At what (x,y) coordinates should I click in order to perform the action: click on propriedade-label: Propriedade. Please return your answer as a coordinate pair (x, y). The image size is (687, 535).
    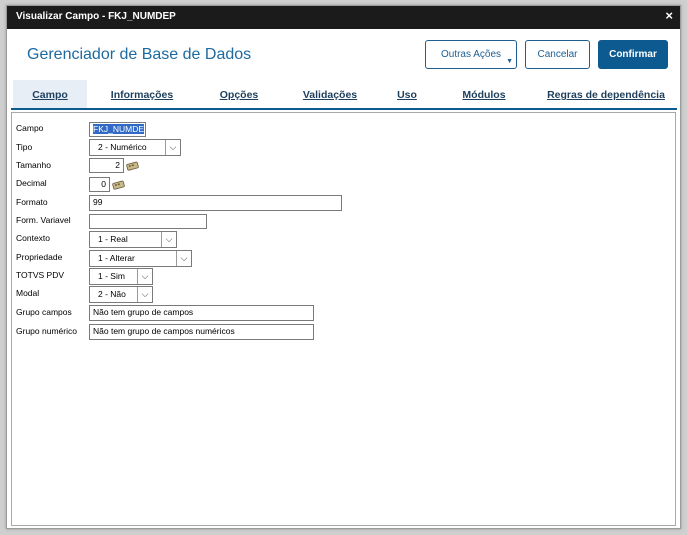
    Looking at the image, I should click on (39, 257).